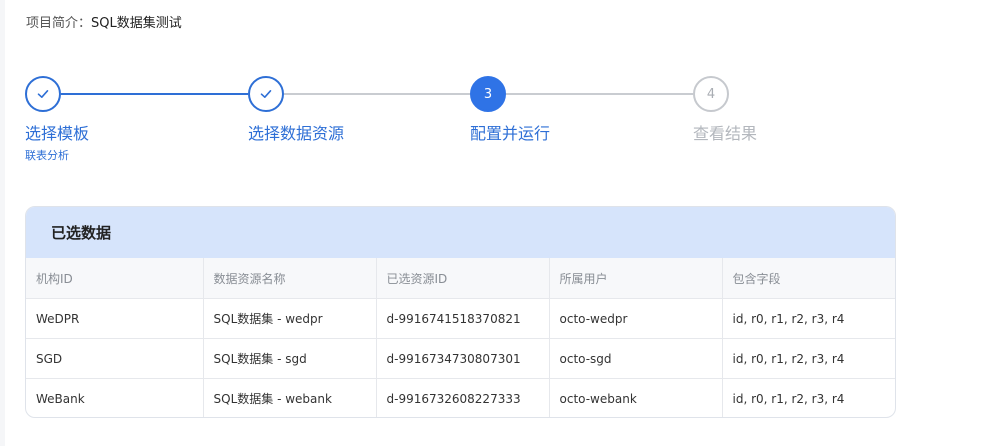 The width and height of the screenshot is (998, 446). What do you see at coordinates (47, 155) in the screenshot?
I see `step-1-subtitle: 联表分析` at bounding box center [47, 155].